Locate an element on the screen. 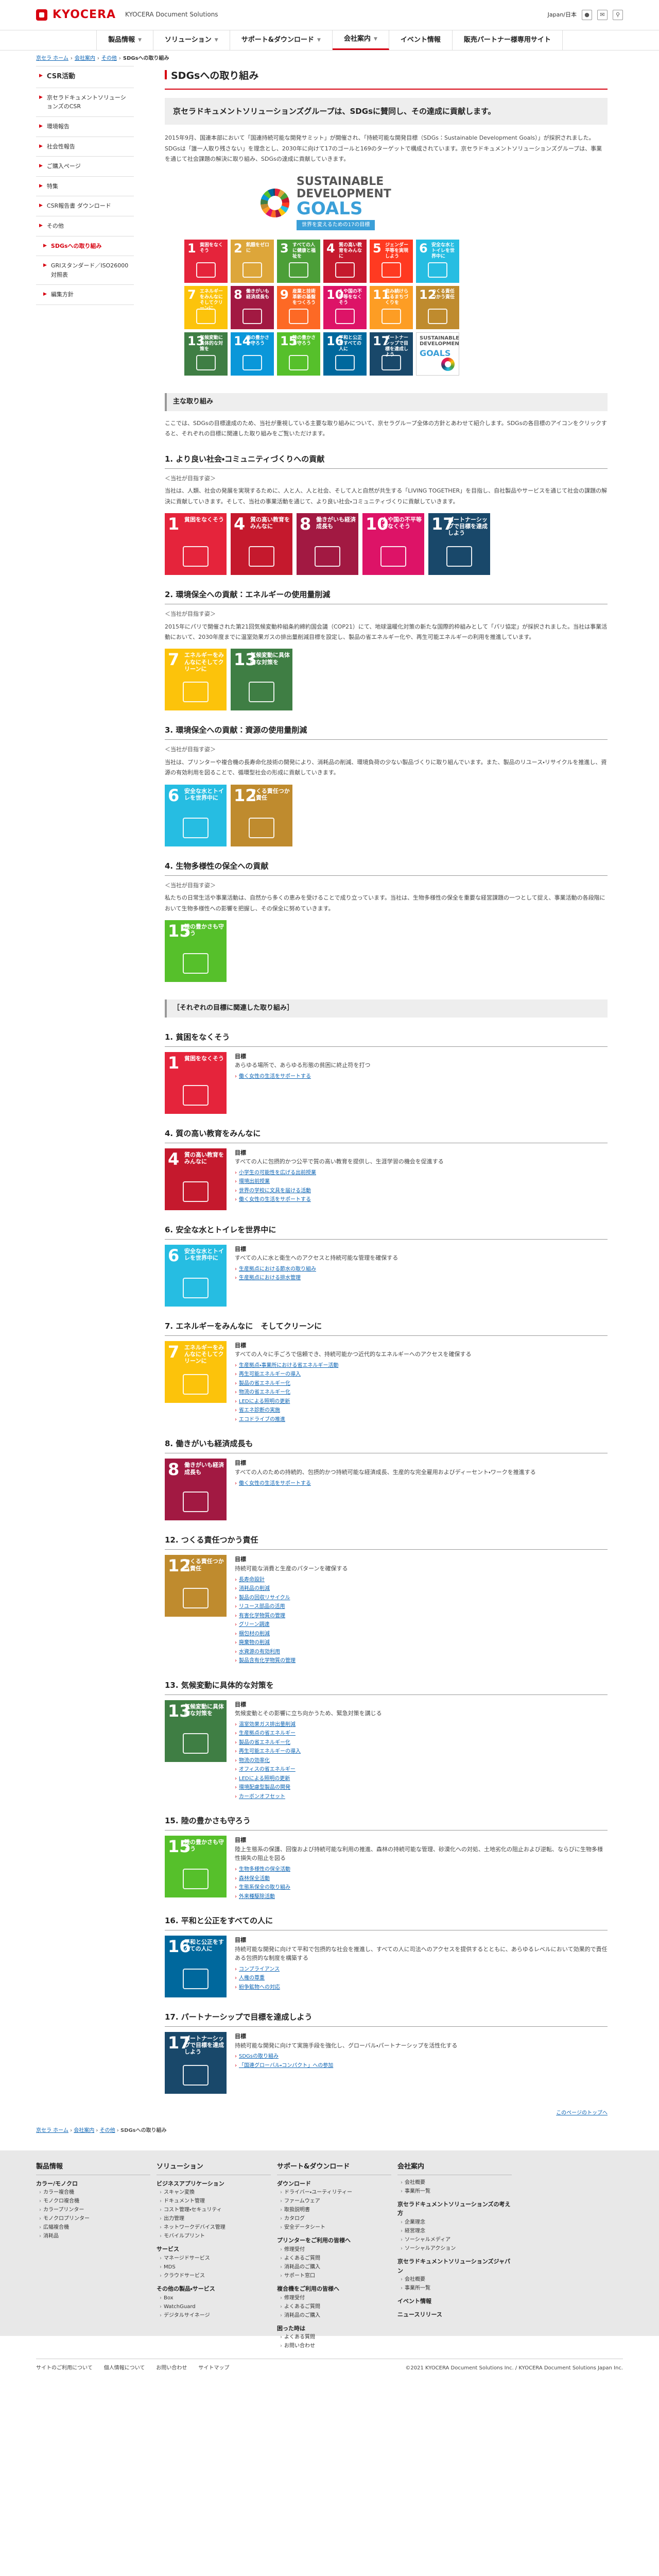 Image resolution: width=659 pixels, height=2576 pixels. footer-link: よくある質問 is located at coordinates (334, 2337).